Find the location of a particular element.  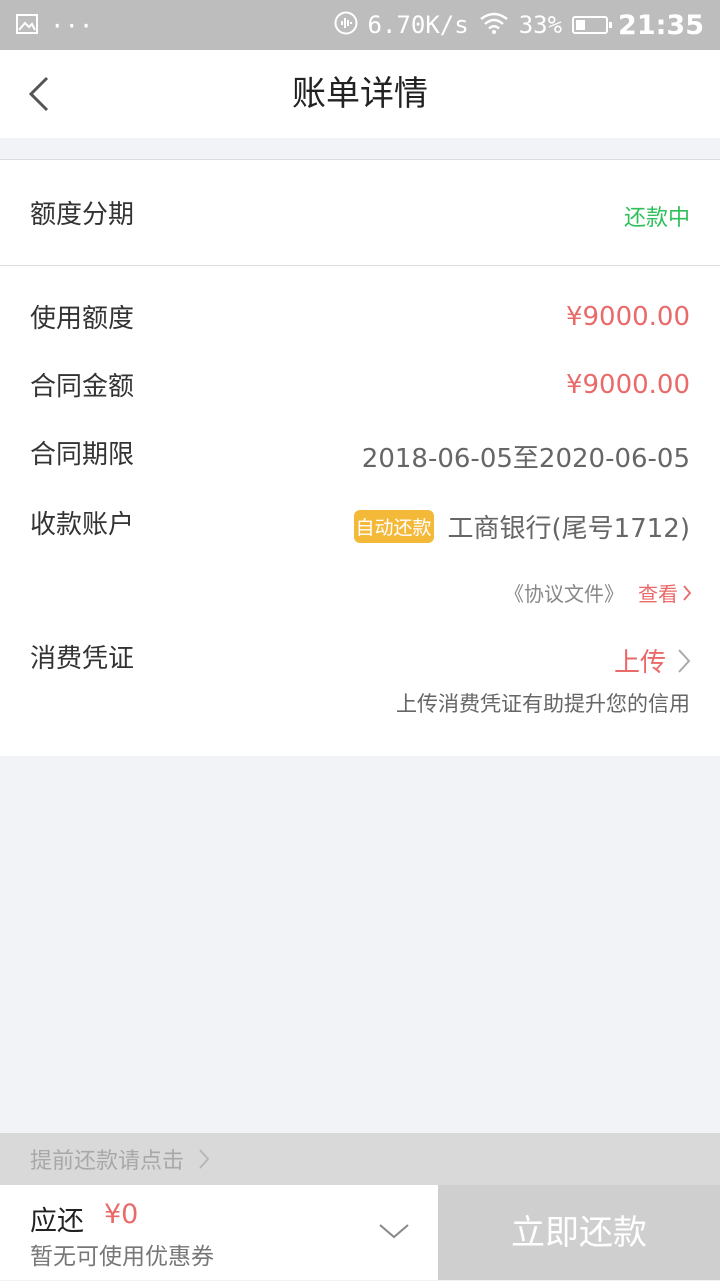

amount-due-value: ¥0 is located at coordinates (121, 1214).